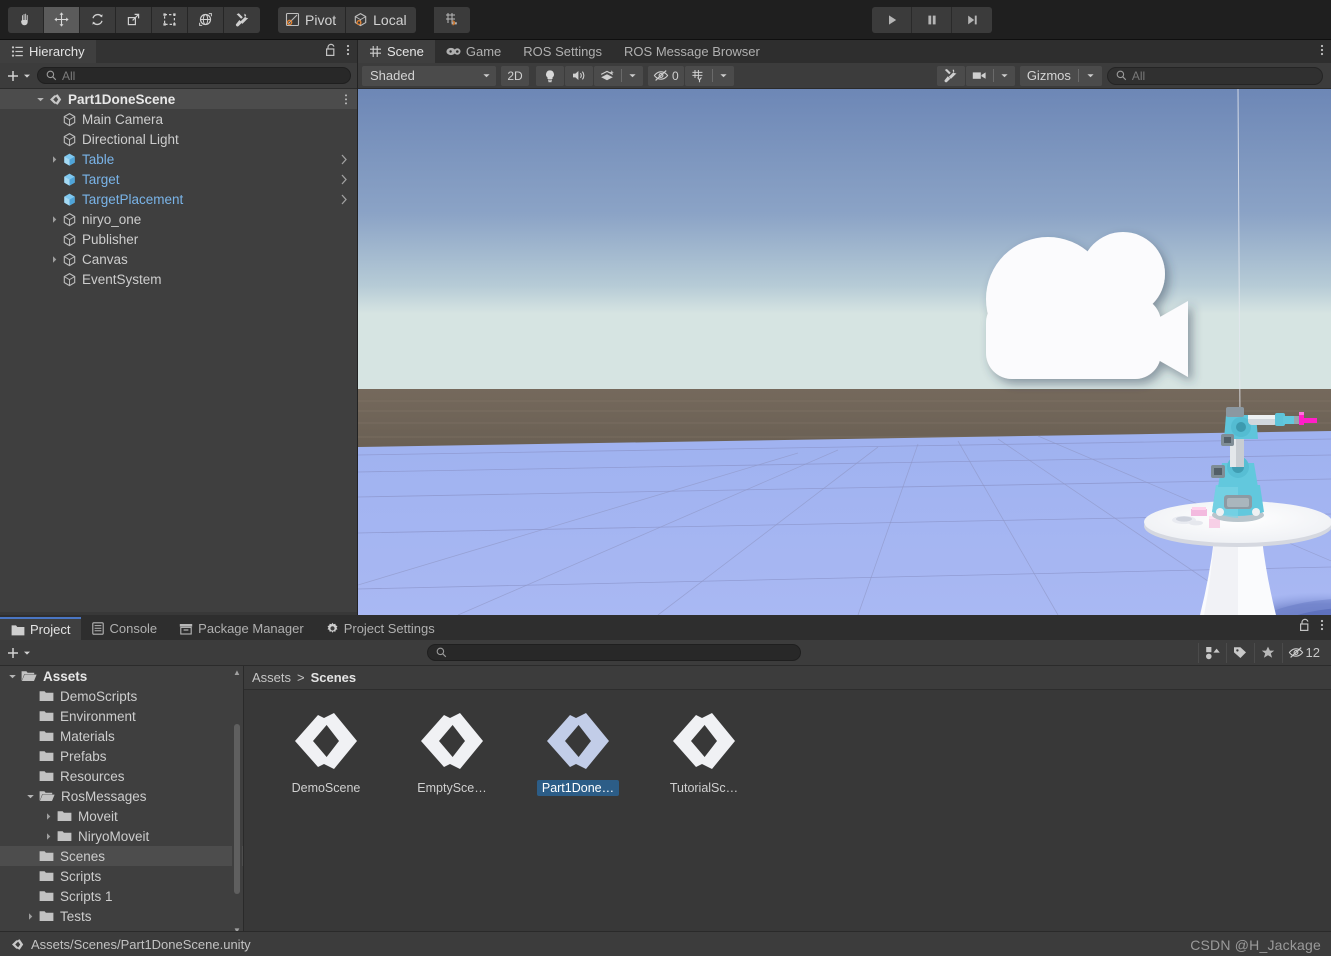 The width and height of the screenshot is (1331, 956). I want to click on pause-button, so click(932, 20).